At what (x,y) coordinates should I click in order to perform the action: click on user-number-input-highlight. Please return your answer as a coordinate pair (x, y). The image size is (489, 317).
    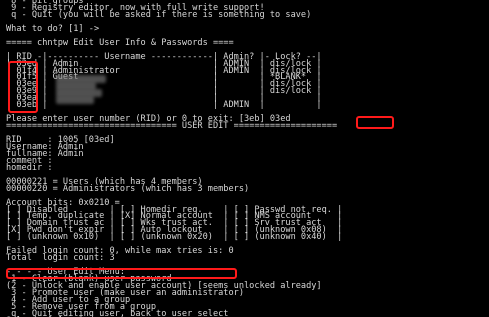
    Looking at the image, I should click on (375, 122).